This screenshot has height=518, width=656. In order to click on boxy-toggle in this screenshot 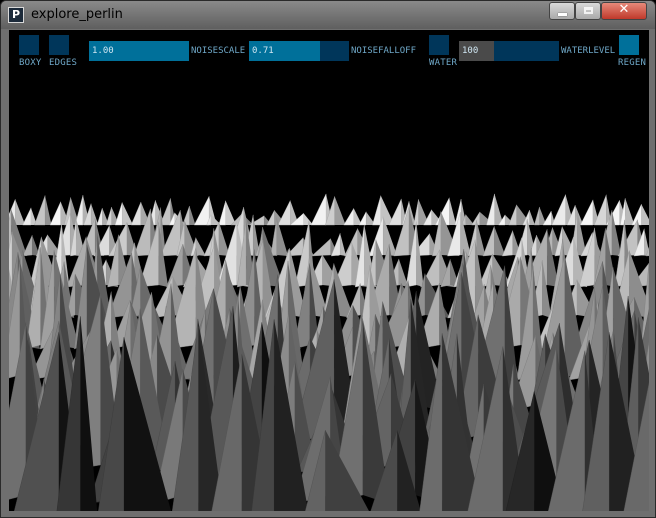, I will do `click(29, 45)`.